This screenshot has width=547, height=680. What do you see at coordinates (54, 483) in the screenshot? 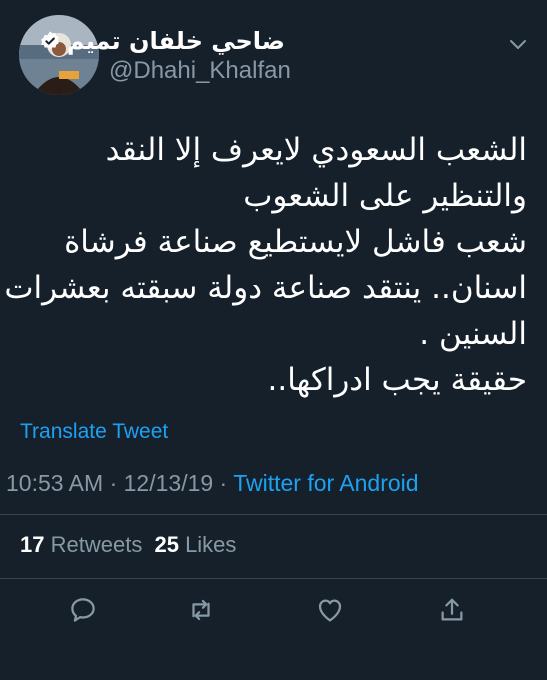
I see `tweet-time: 10:53 AM` at bounding box center [54, 483].